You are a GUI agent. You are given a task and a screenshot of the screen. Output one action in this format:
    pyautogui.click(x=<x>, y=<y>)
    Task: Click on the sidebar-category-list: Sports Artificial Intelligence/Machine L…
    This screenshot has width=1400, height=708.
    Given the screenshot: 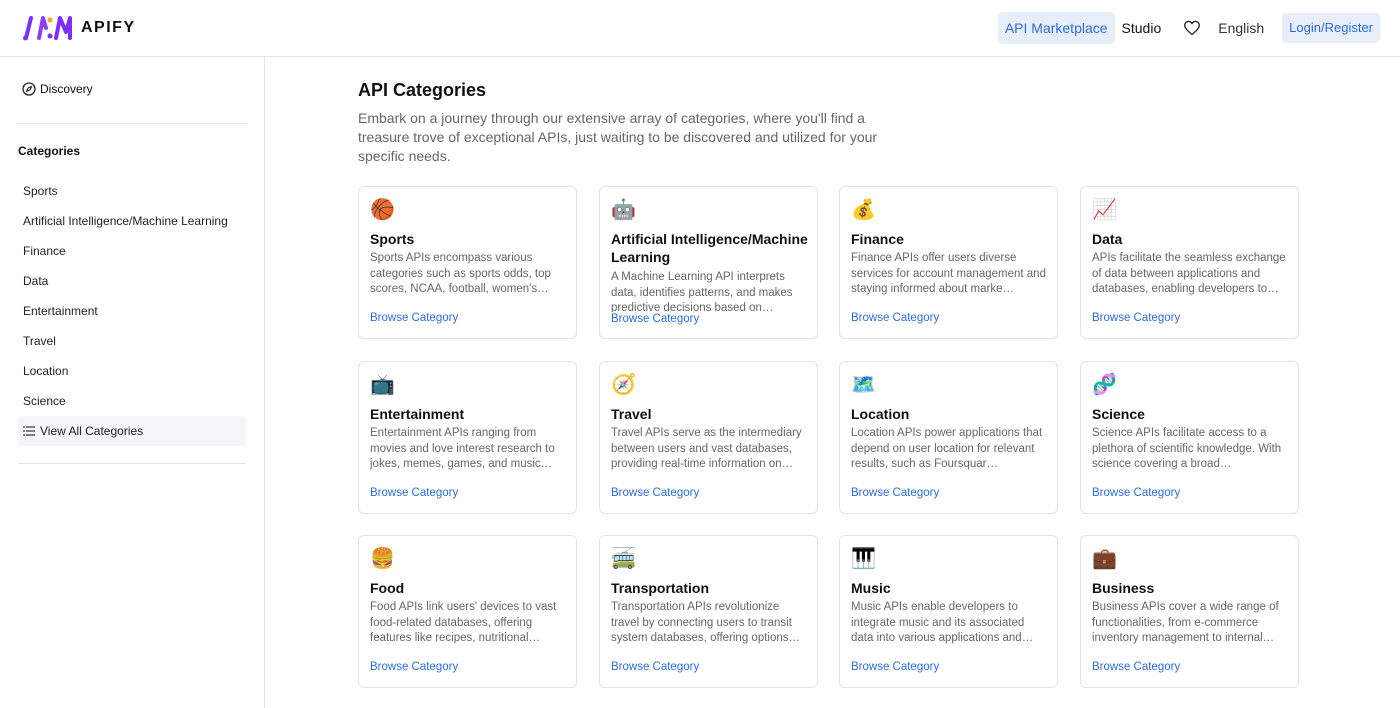 What is the action you would take?
    pyautogui.click(x=132, y=311)
    